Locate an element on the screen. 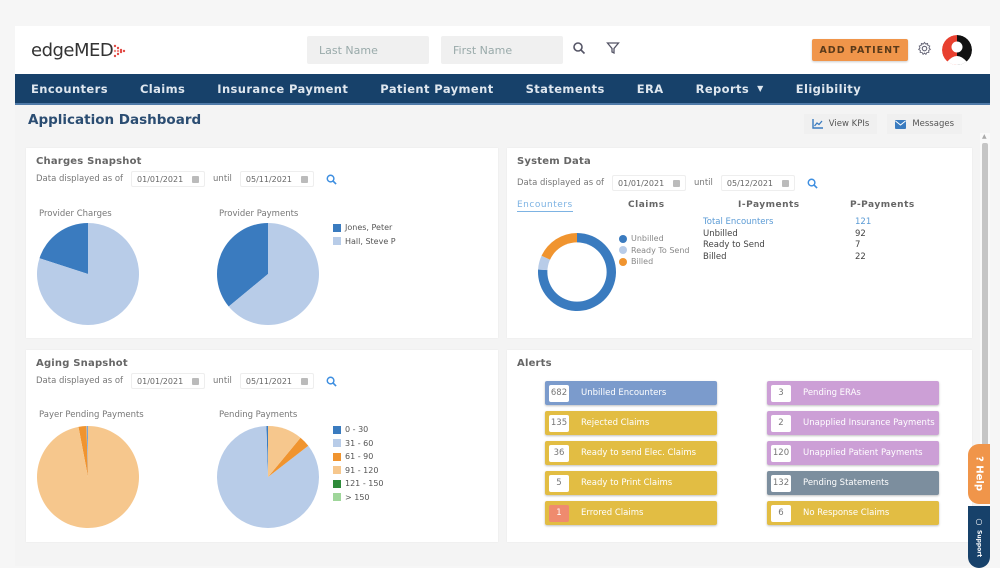 The width and height of the screenshot is (1000, 568). encounters-donut is located at coordinates (577, 272).